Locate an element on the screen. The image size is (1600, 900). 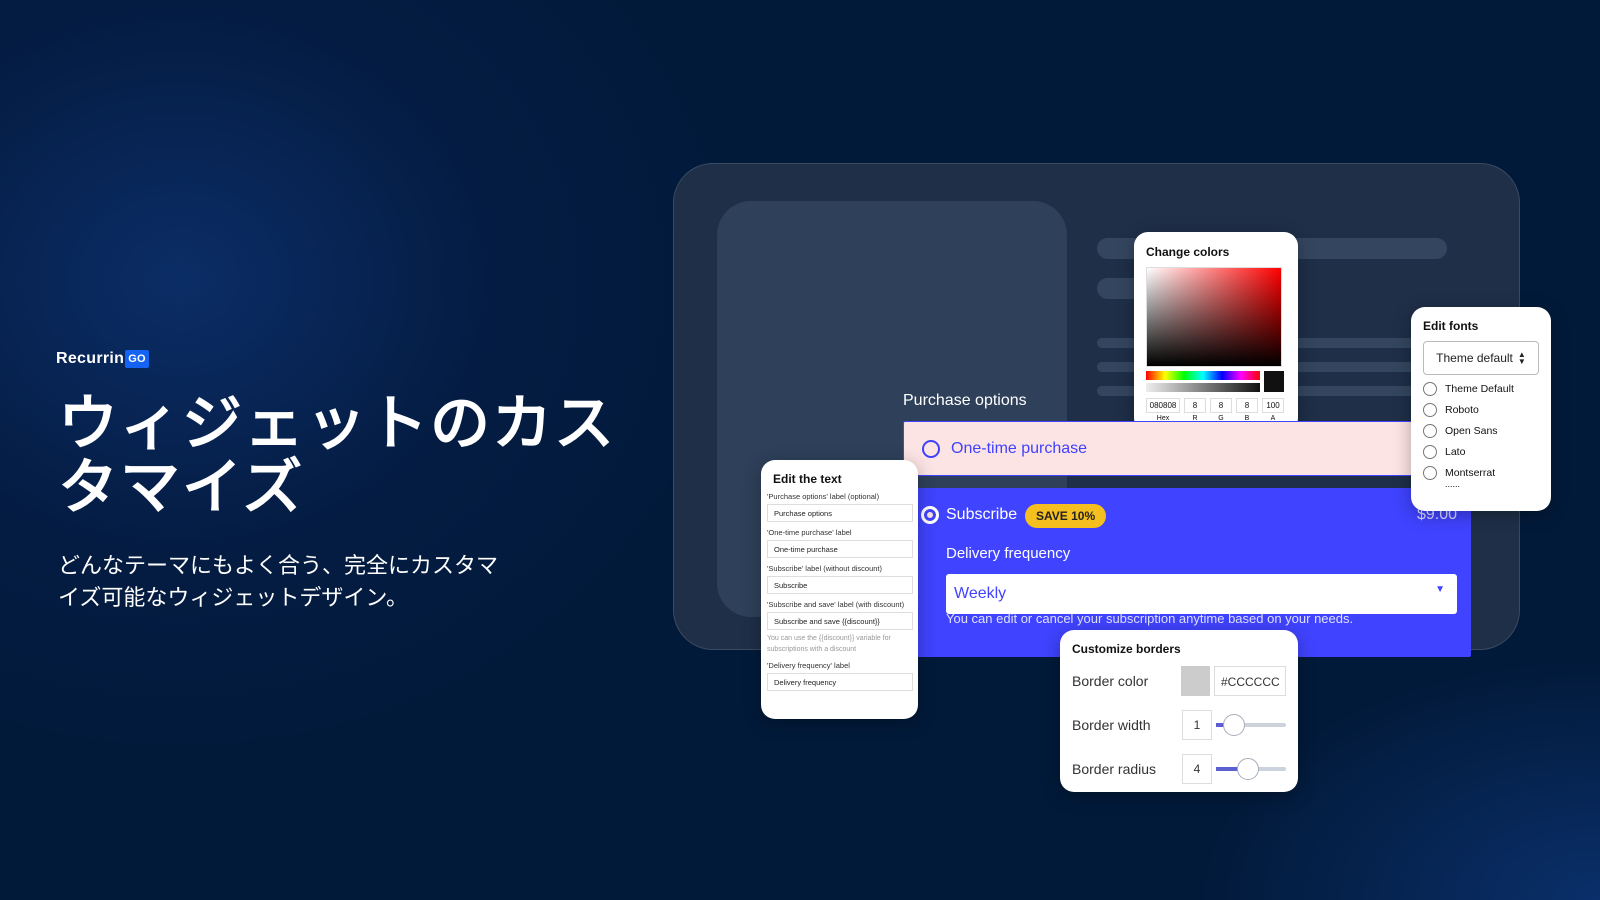
panel-title: Change colors is located at coordinates (1188, 252).